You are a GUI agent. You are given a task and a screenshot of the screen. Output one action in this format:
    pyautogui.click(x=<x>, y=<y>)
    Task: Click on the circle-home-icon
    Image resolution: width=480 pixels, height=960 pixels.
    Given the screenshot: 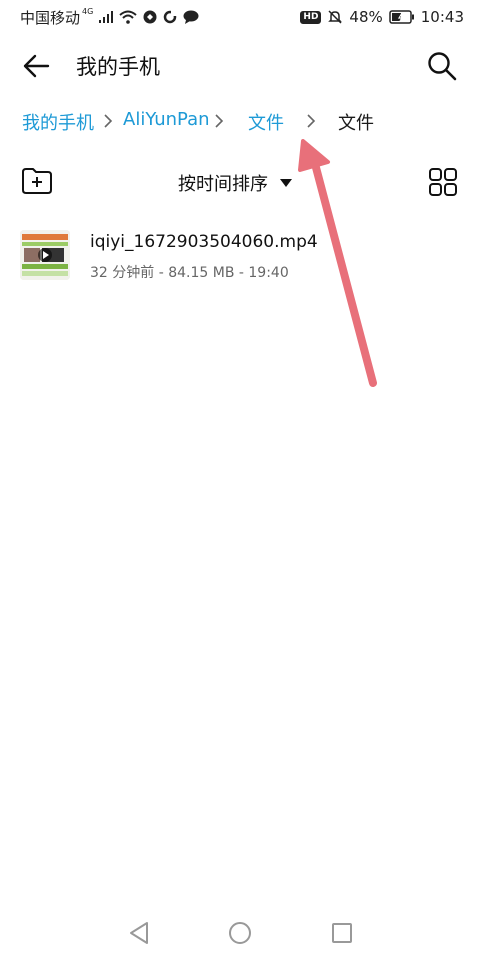 What is the action you would take?
    pyautogui.click(x=240, y=933)
    